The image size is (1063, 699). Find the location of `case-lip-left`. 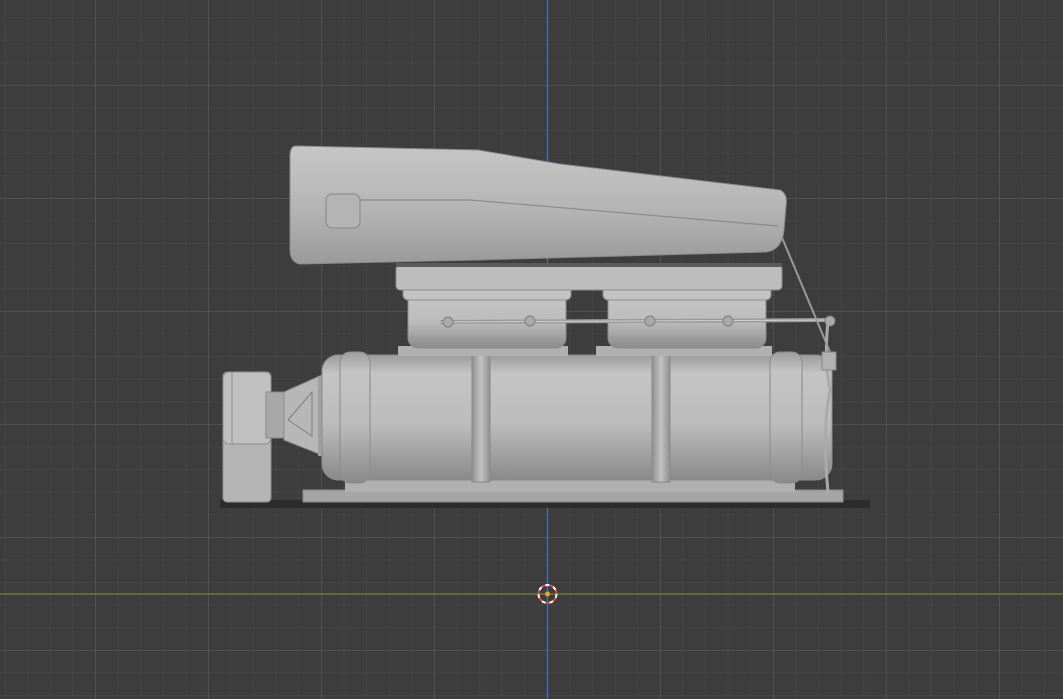

case-lip-left is located at coordinates (355, 417).